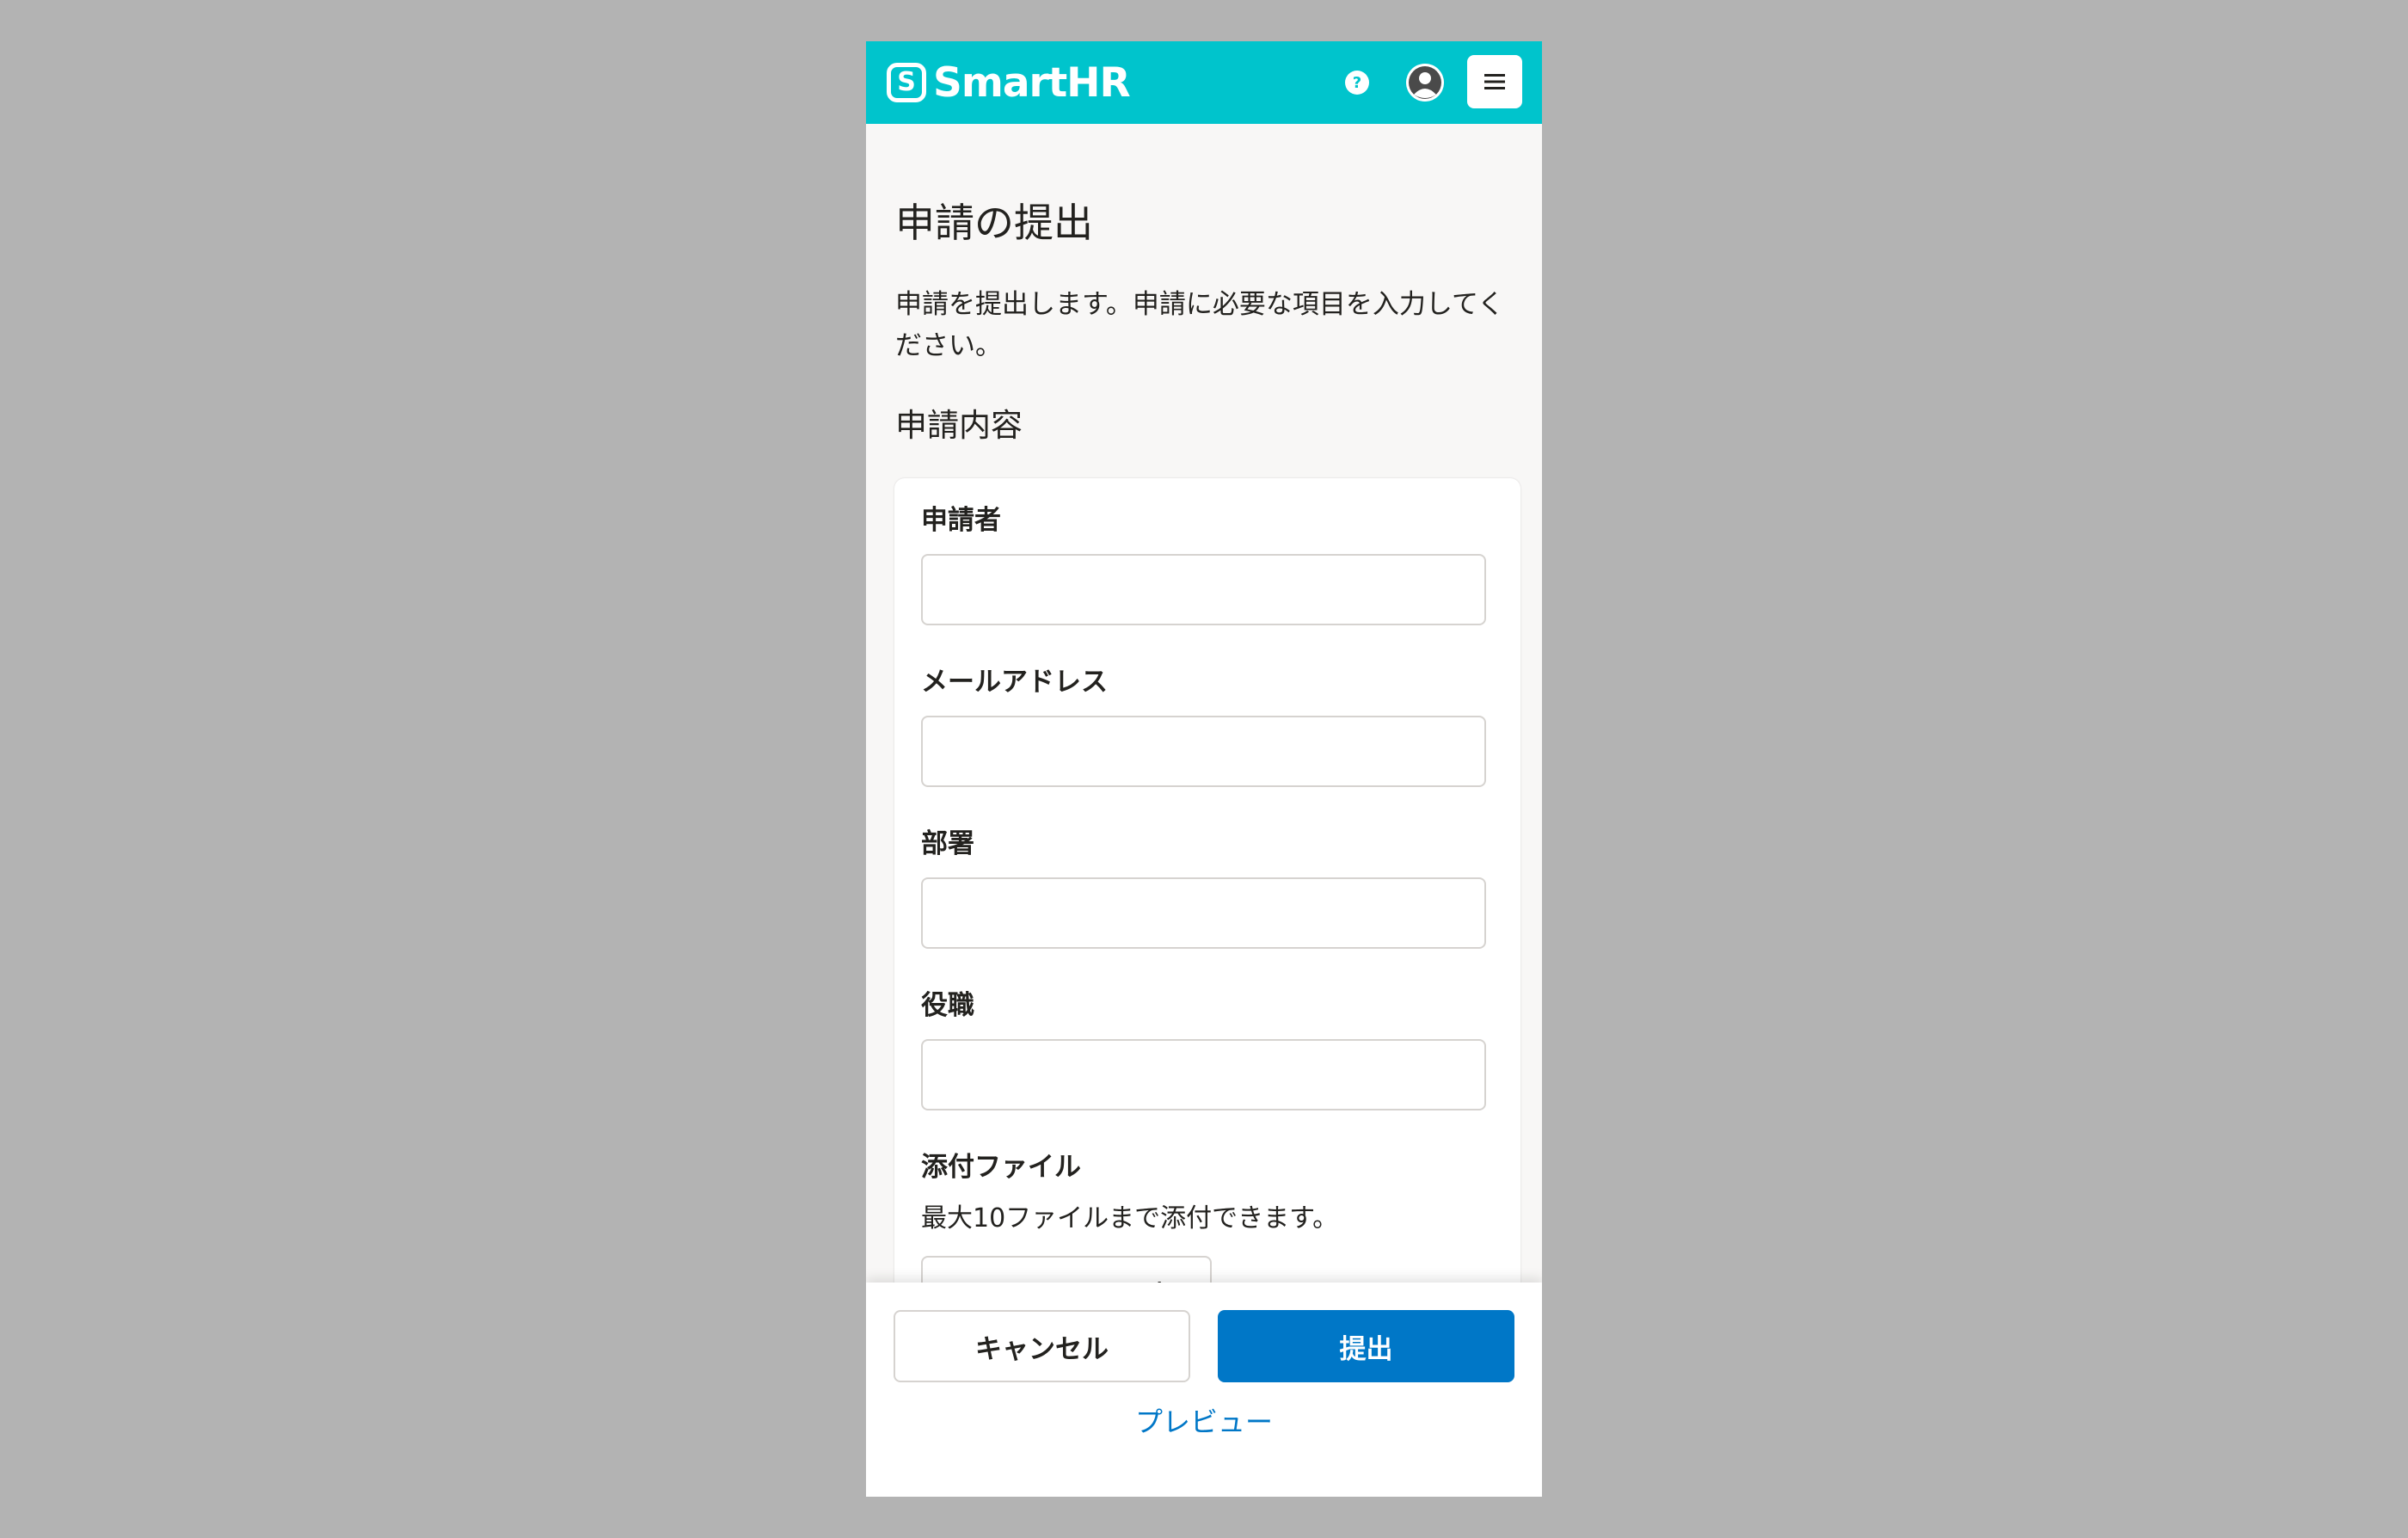 Image resolution: width=2408 pixels, height=1538 pixels. What do you see at coordinates (1032, 82) in the screenshot?
I see `logo-text: SmartHR` at bounding box center [1032, 82].